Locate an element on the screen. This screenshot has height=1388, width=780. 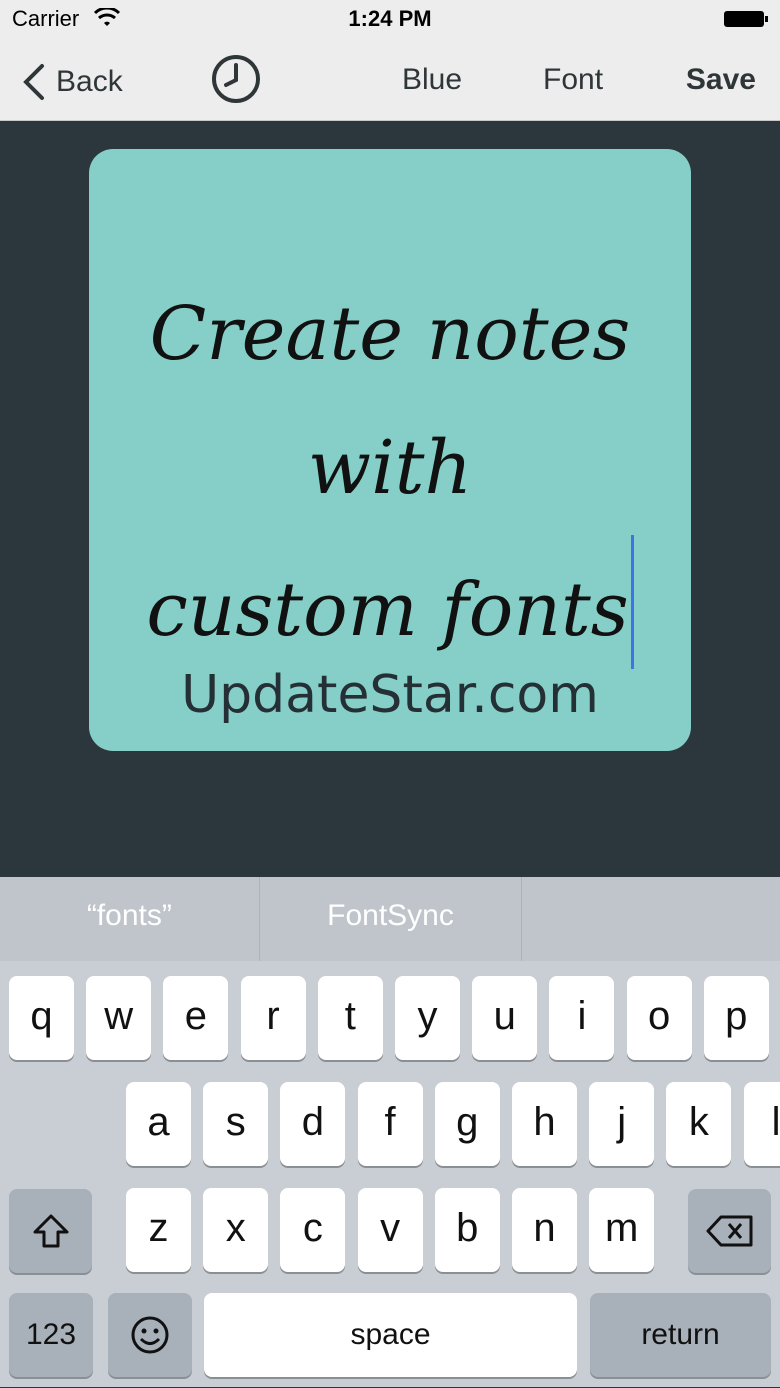
key-x: x is located at coordinates (236, 1230).